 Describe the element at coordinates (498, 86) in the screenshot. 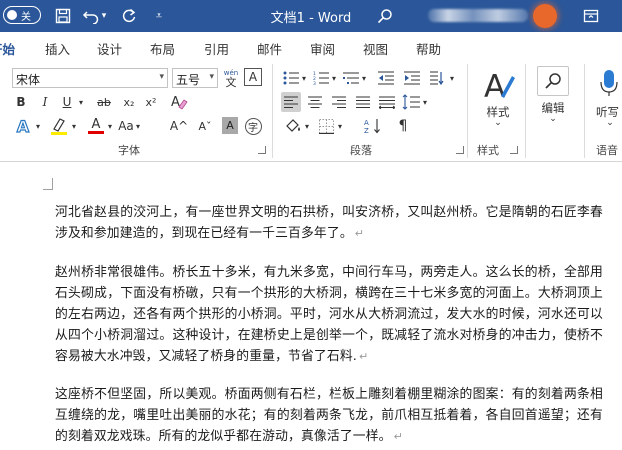

I see `styles-button: A` at that location.